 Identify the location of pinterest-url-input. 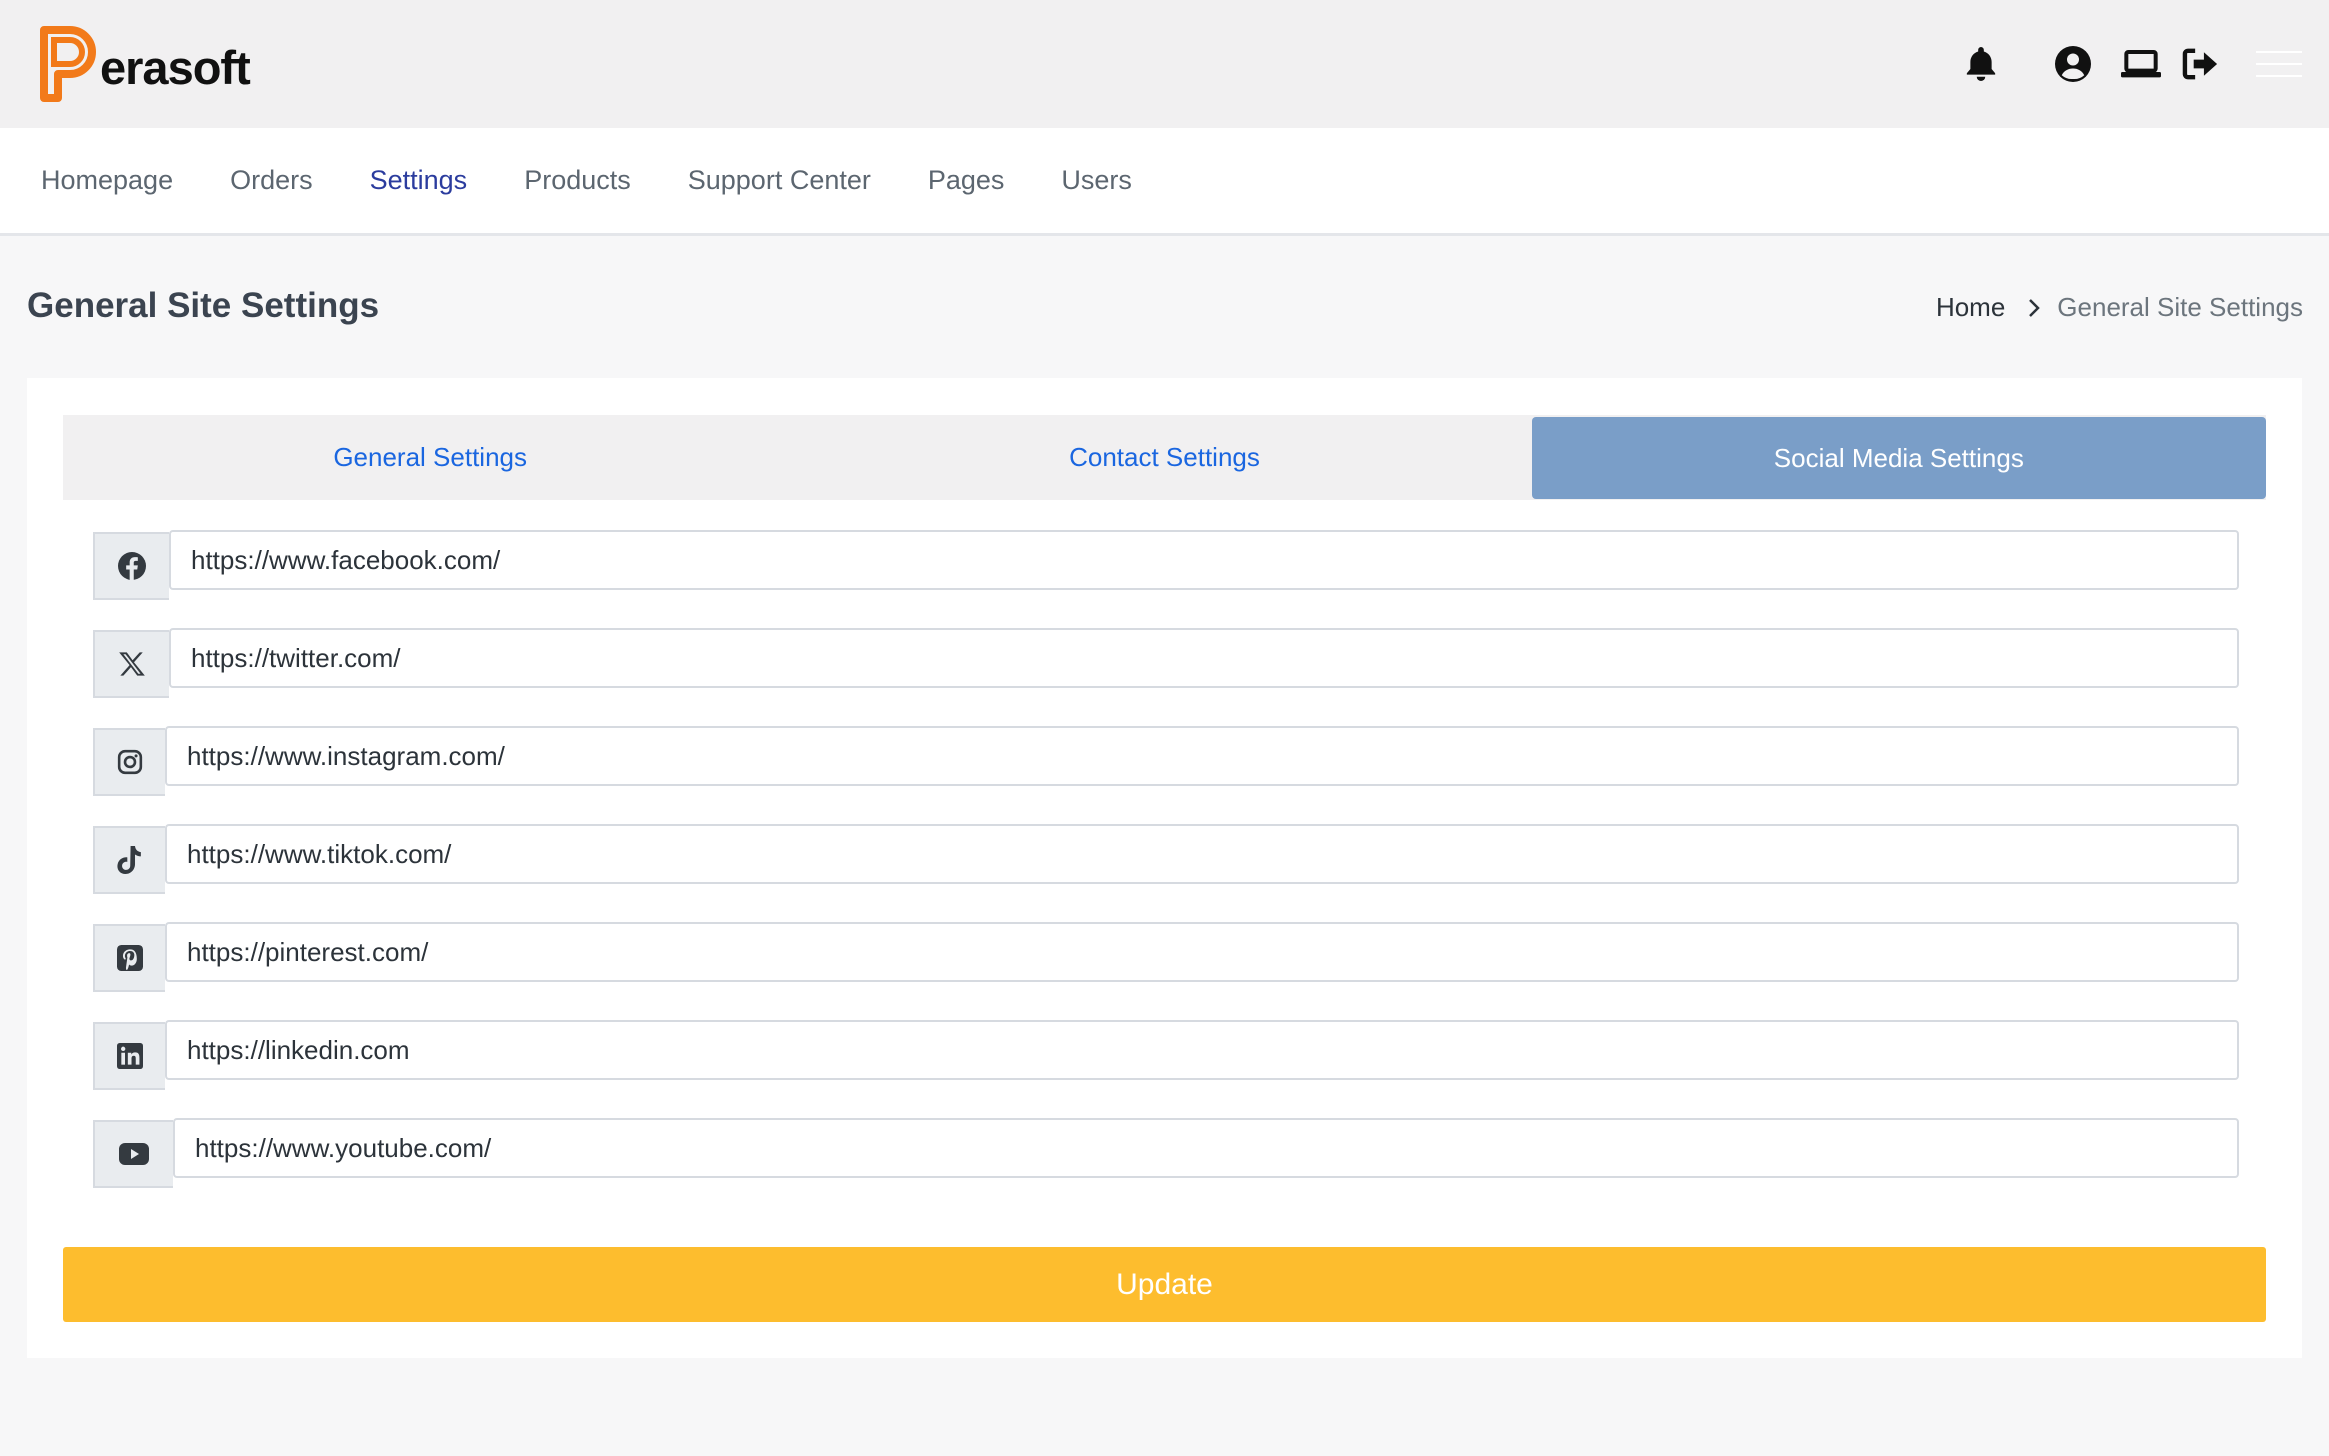
(1202, 952).